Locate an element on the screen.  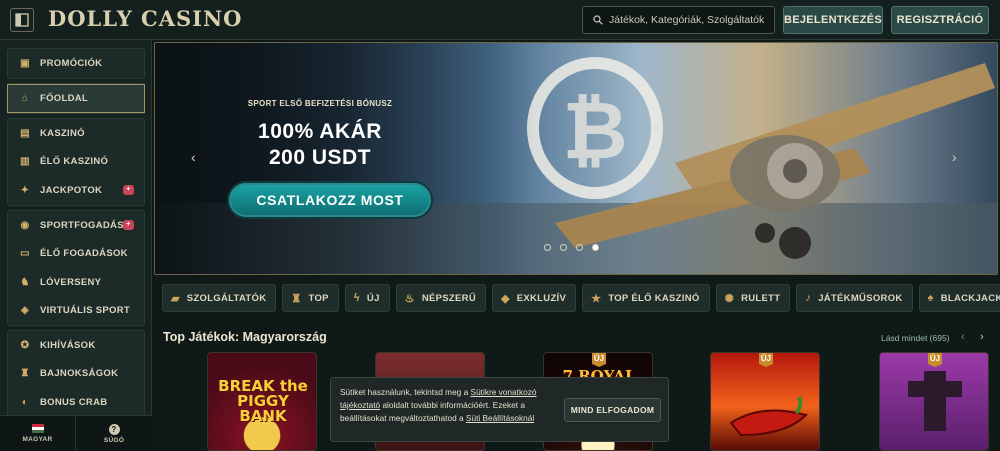
help-button: ? SÚGÓ is located at coordinates (114, 433).